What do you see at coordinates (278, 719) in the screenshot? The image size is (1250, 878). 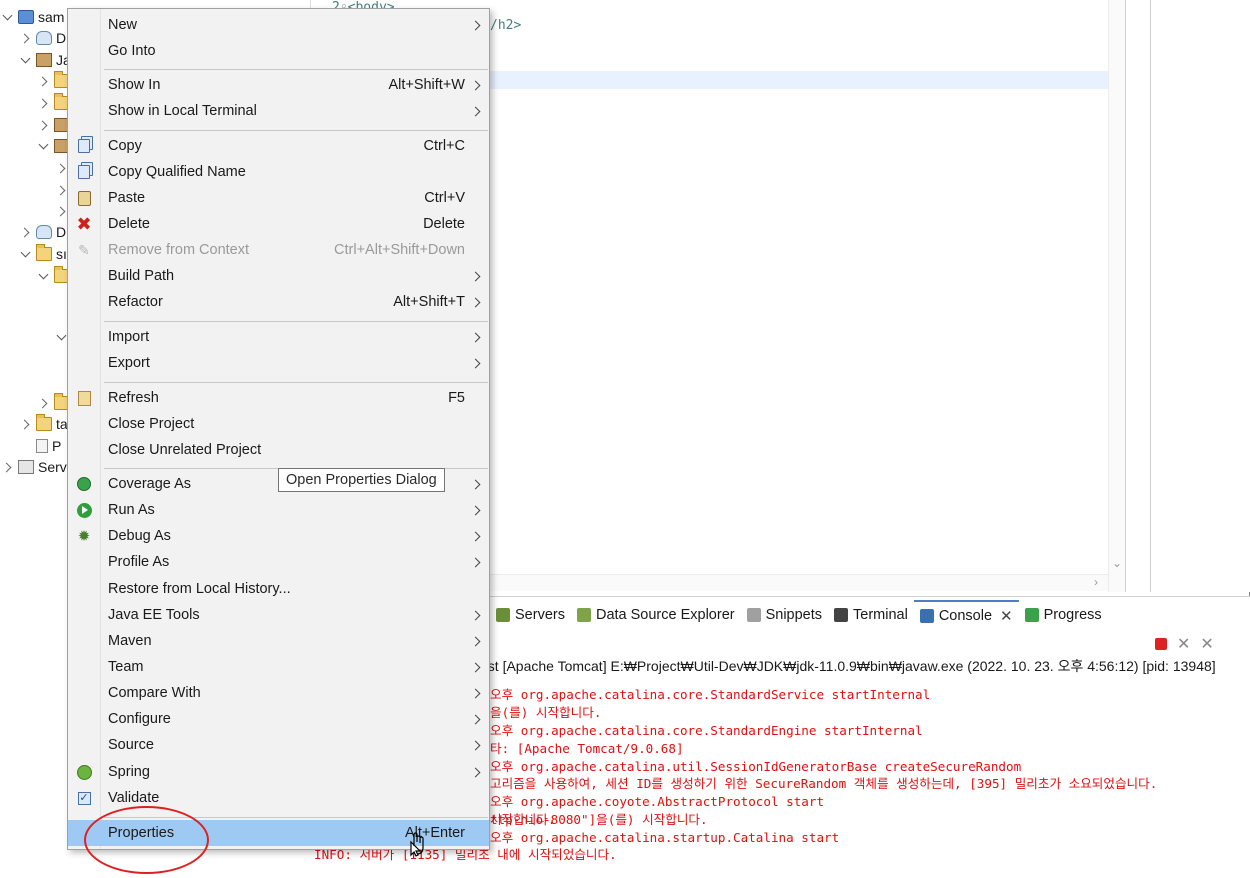 I see `menu-item-configure: Configure` at bounding box center [278, 719].